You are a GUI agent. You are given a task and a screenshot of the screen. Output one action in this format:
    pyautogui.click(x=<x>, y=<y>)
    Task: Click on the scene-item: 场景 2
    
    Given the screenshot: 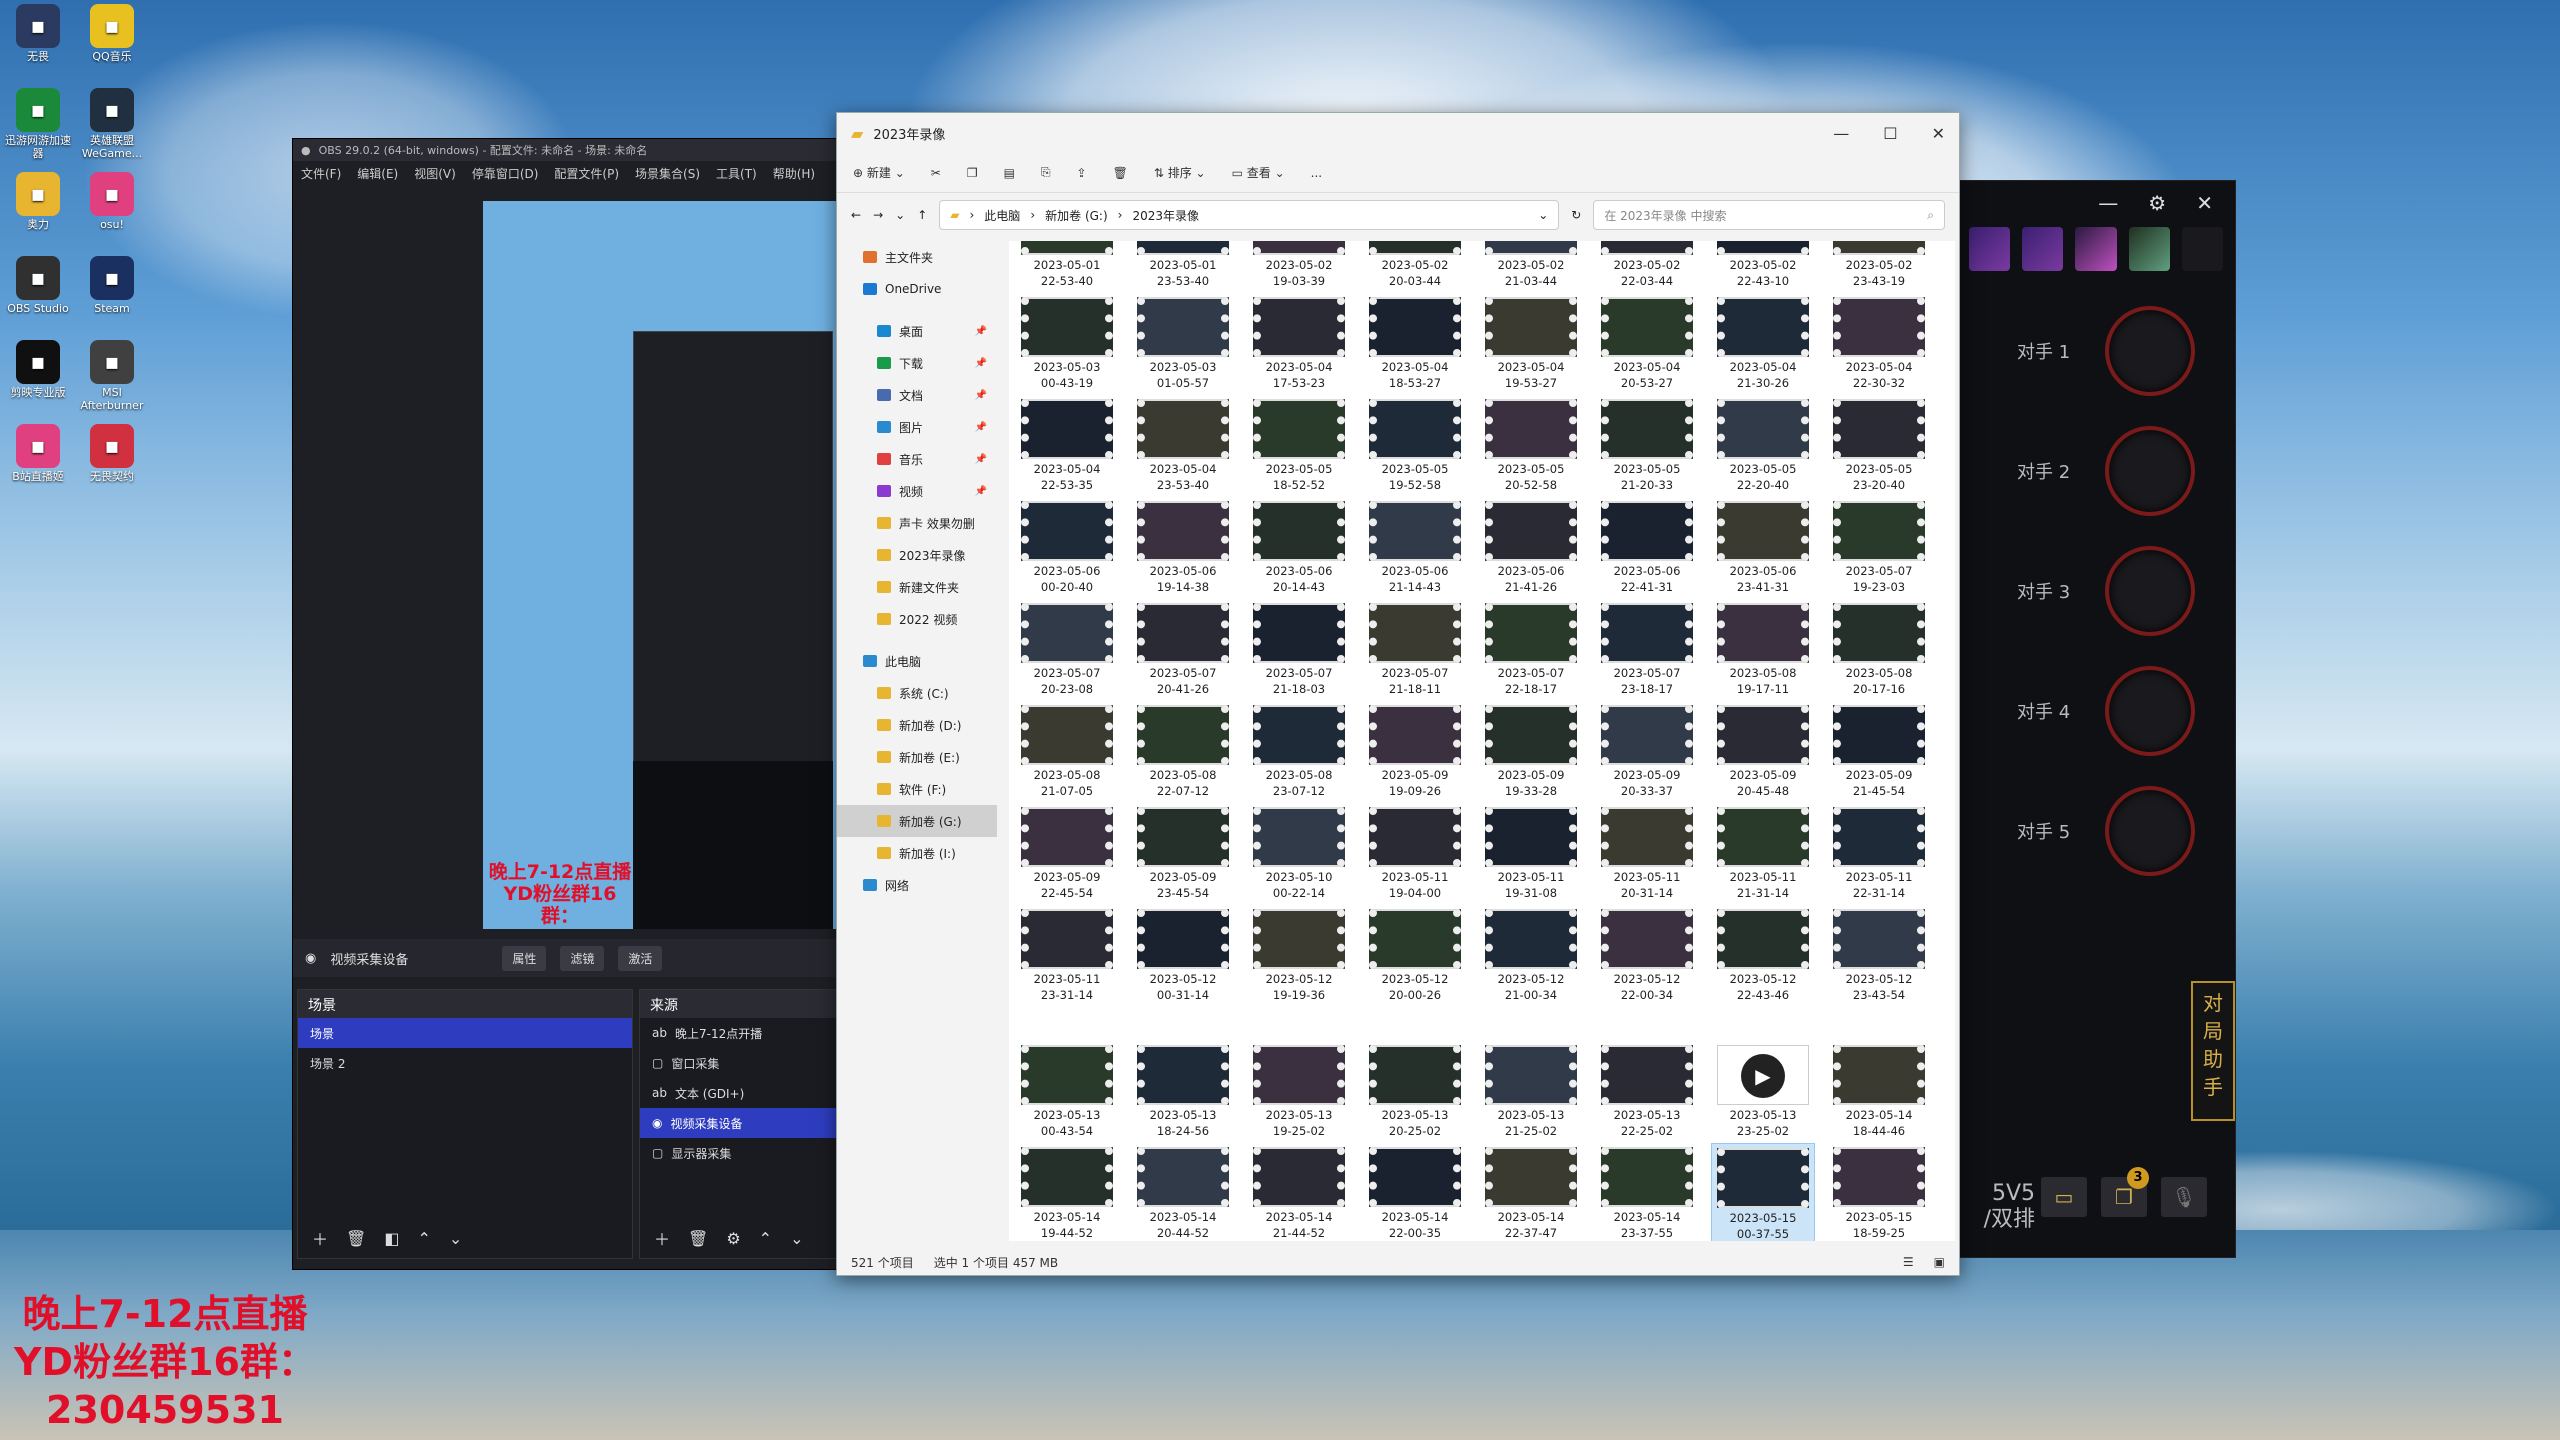 What is the action you would take?
    pyautogui.click(x=465, y=1063)
    